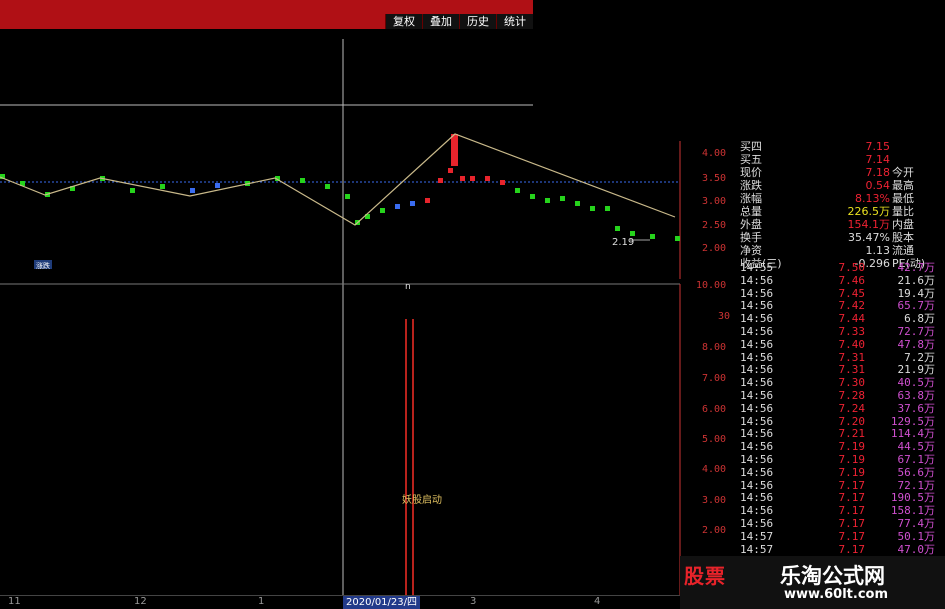 The width and height of the screenshot is (945, 609). I want to click on tick-volume: 50.1万, so click(916, 536).